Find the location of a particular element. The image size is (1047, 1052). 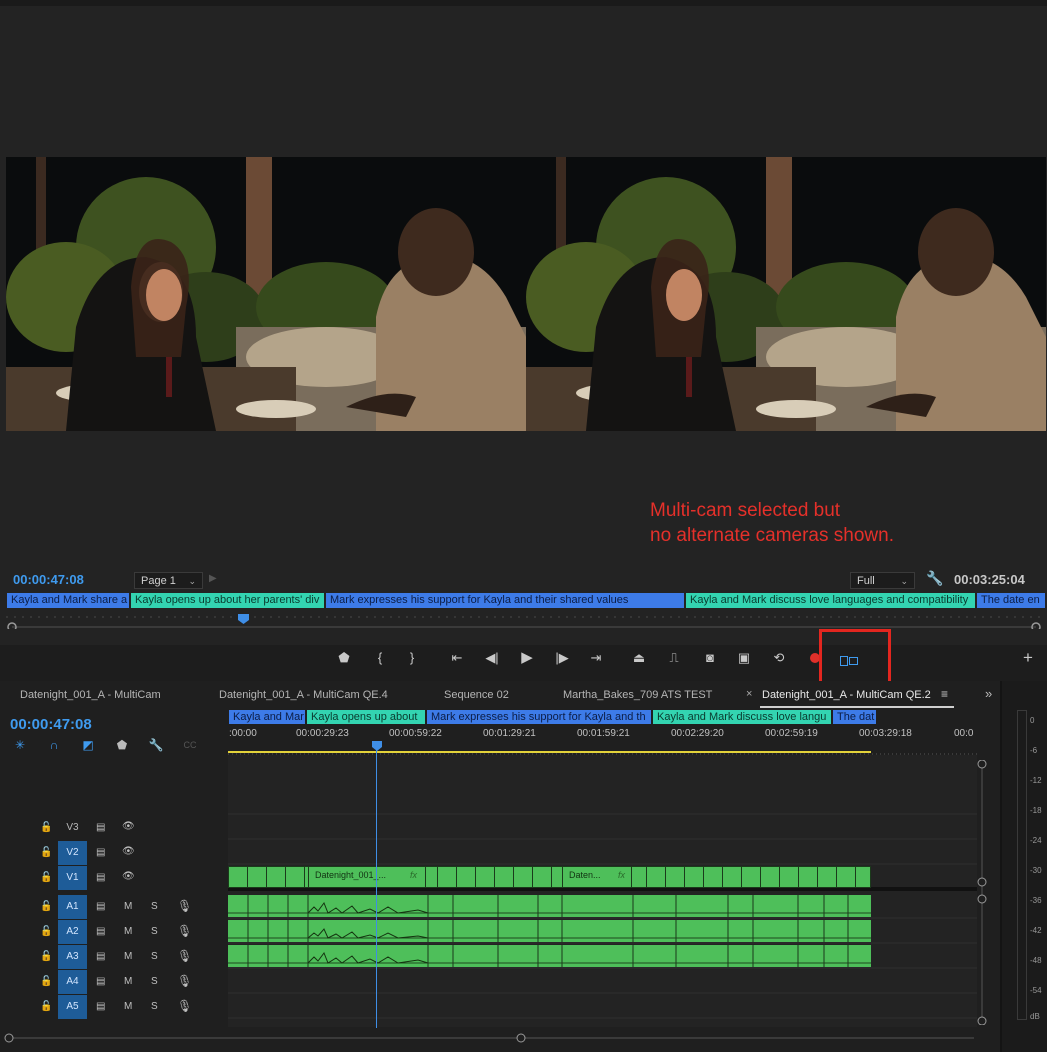

video-clip: Datenight_001_... fx is located at coordinates (367, 877).